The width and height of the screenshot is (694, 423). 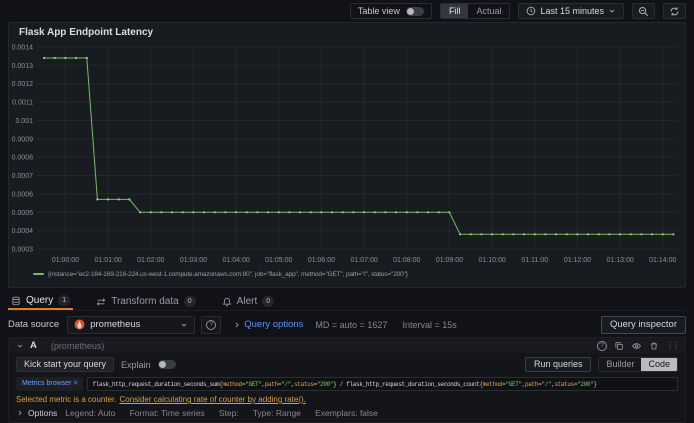 What do you see at coordinates (386, 324) in the screenshot?
I see `query-options-summary: MD = auto = 1627 Interval = 15s` at bounding box center [386, 324].